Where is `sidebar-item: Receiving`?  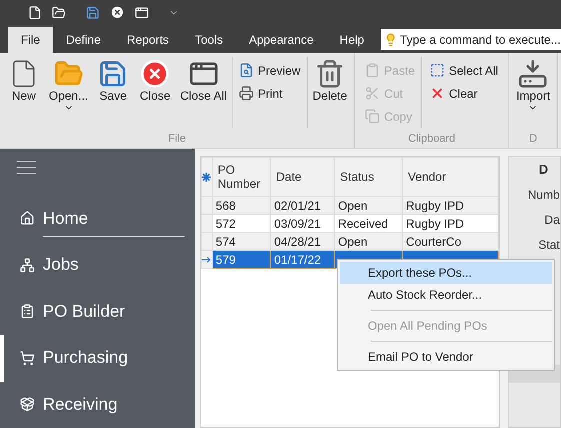 sidebar-item: Receiving is located at coordinates (97, 405).